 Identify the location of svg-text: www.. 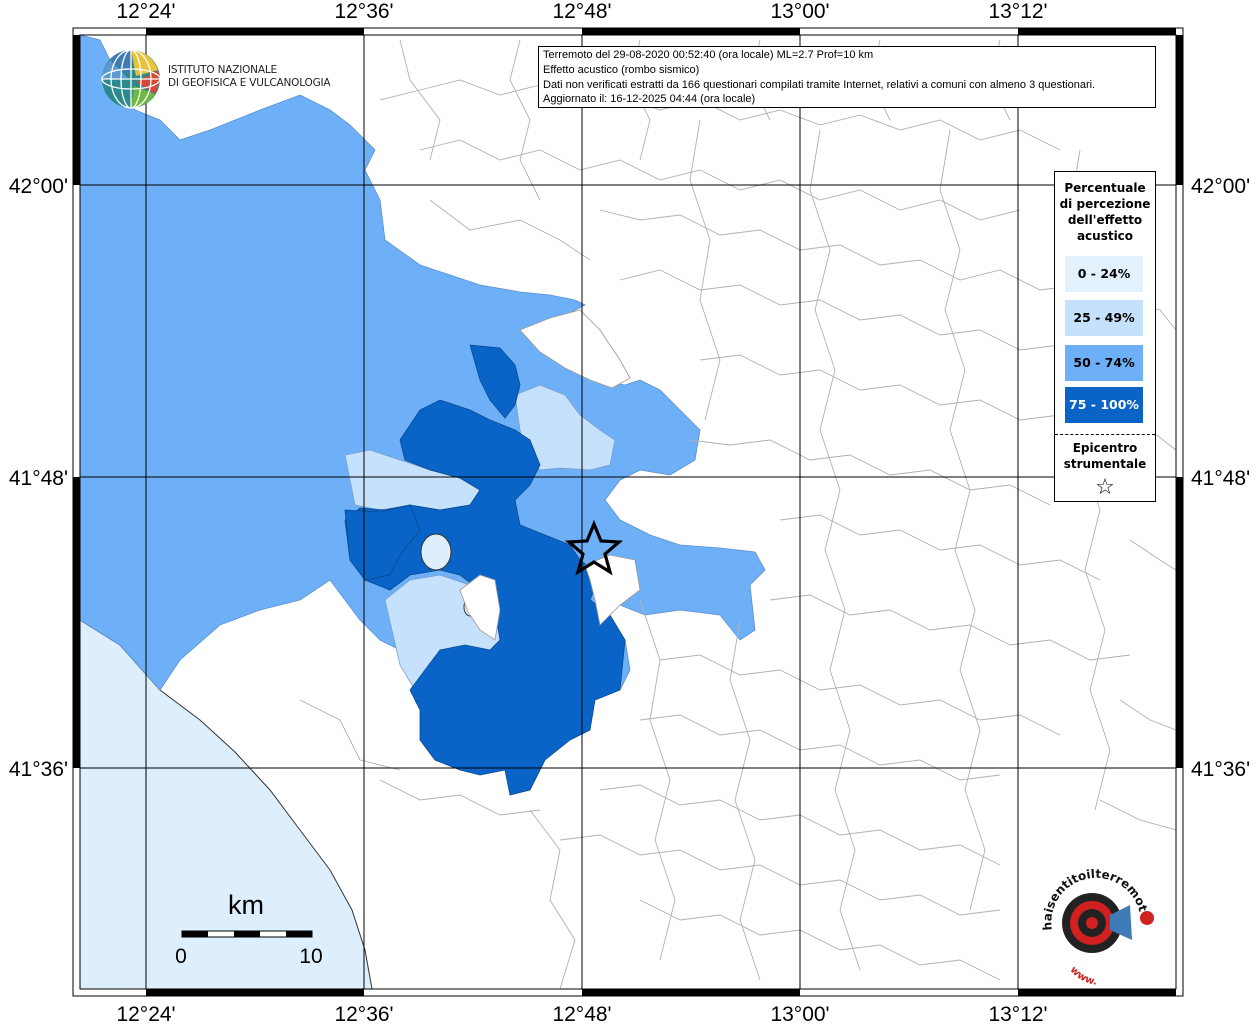
(1083, 975).